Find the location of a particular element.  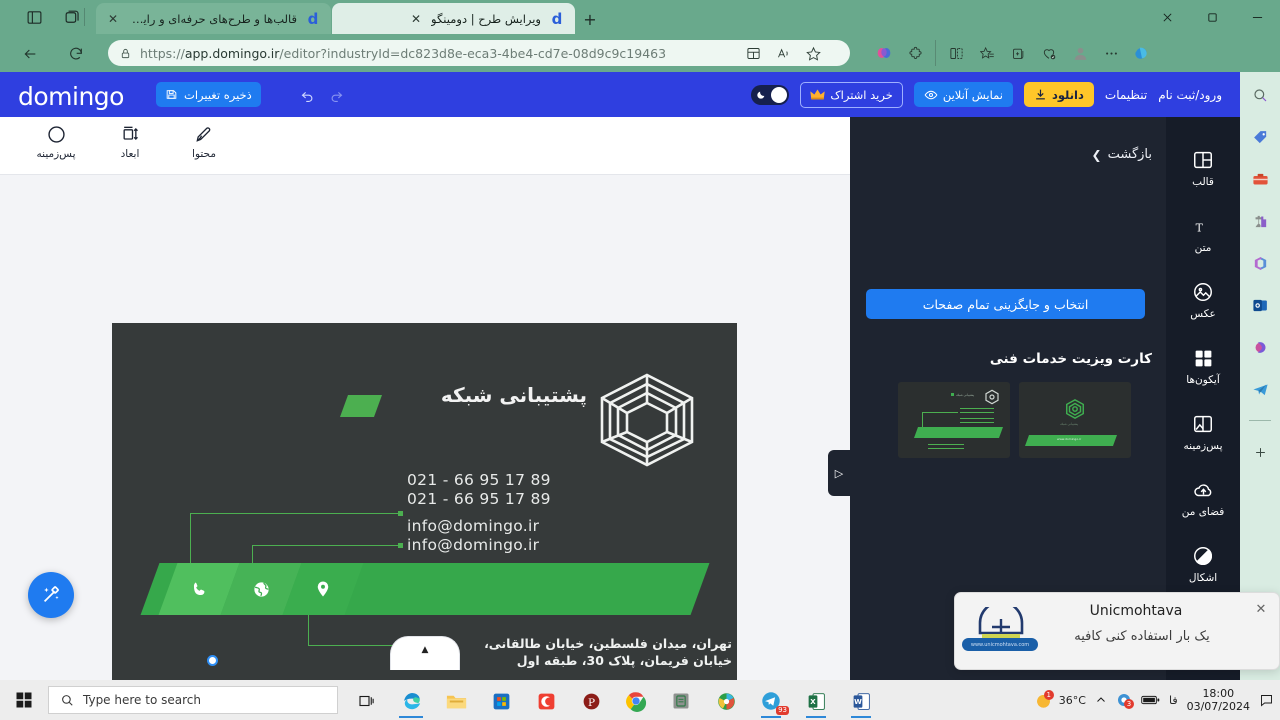

action-center-icon is located at coordinates (1266, 700).